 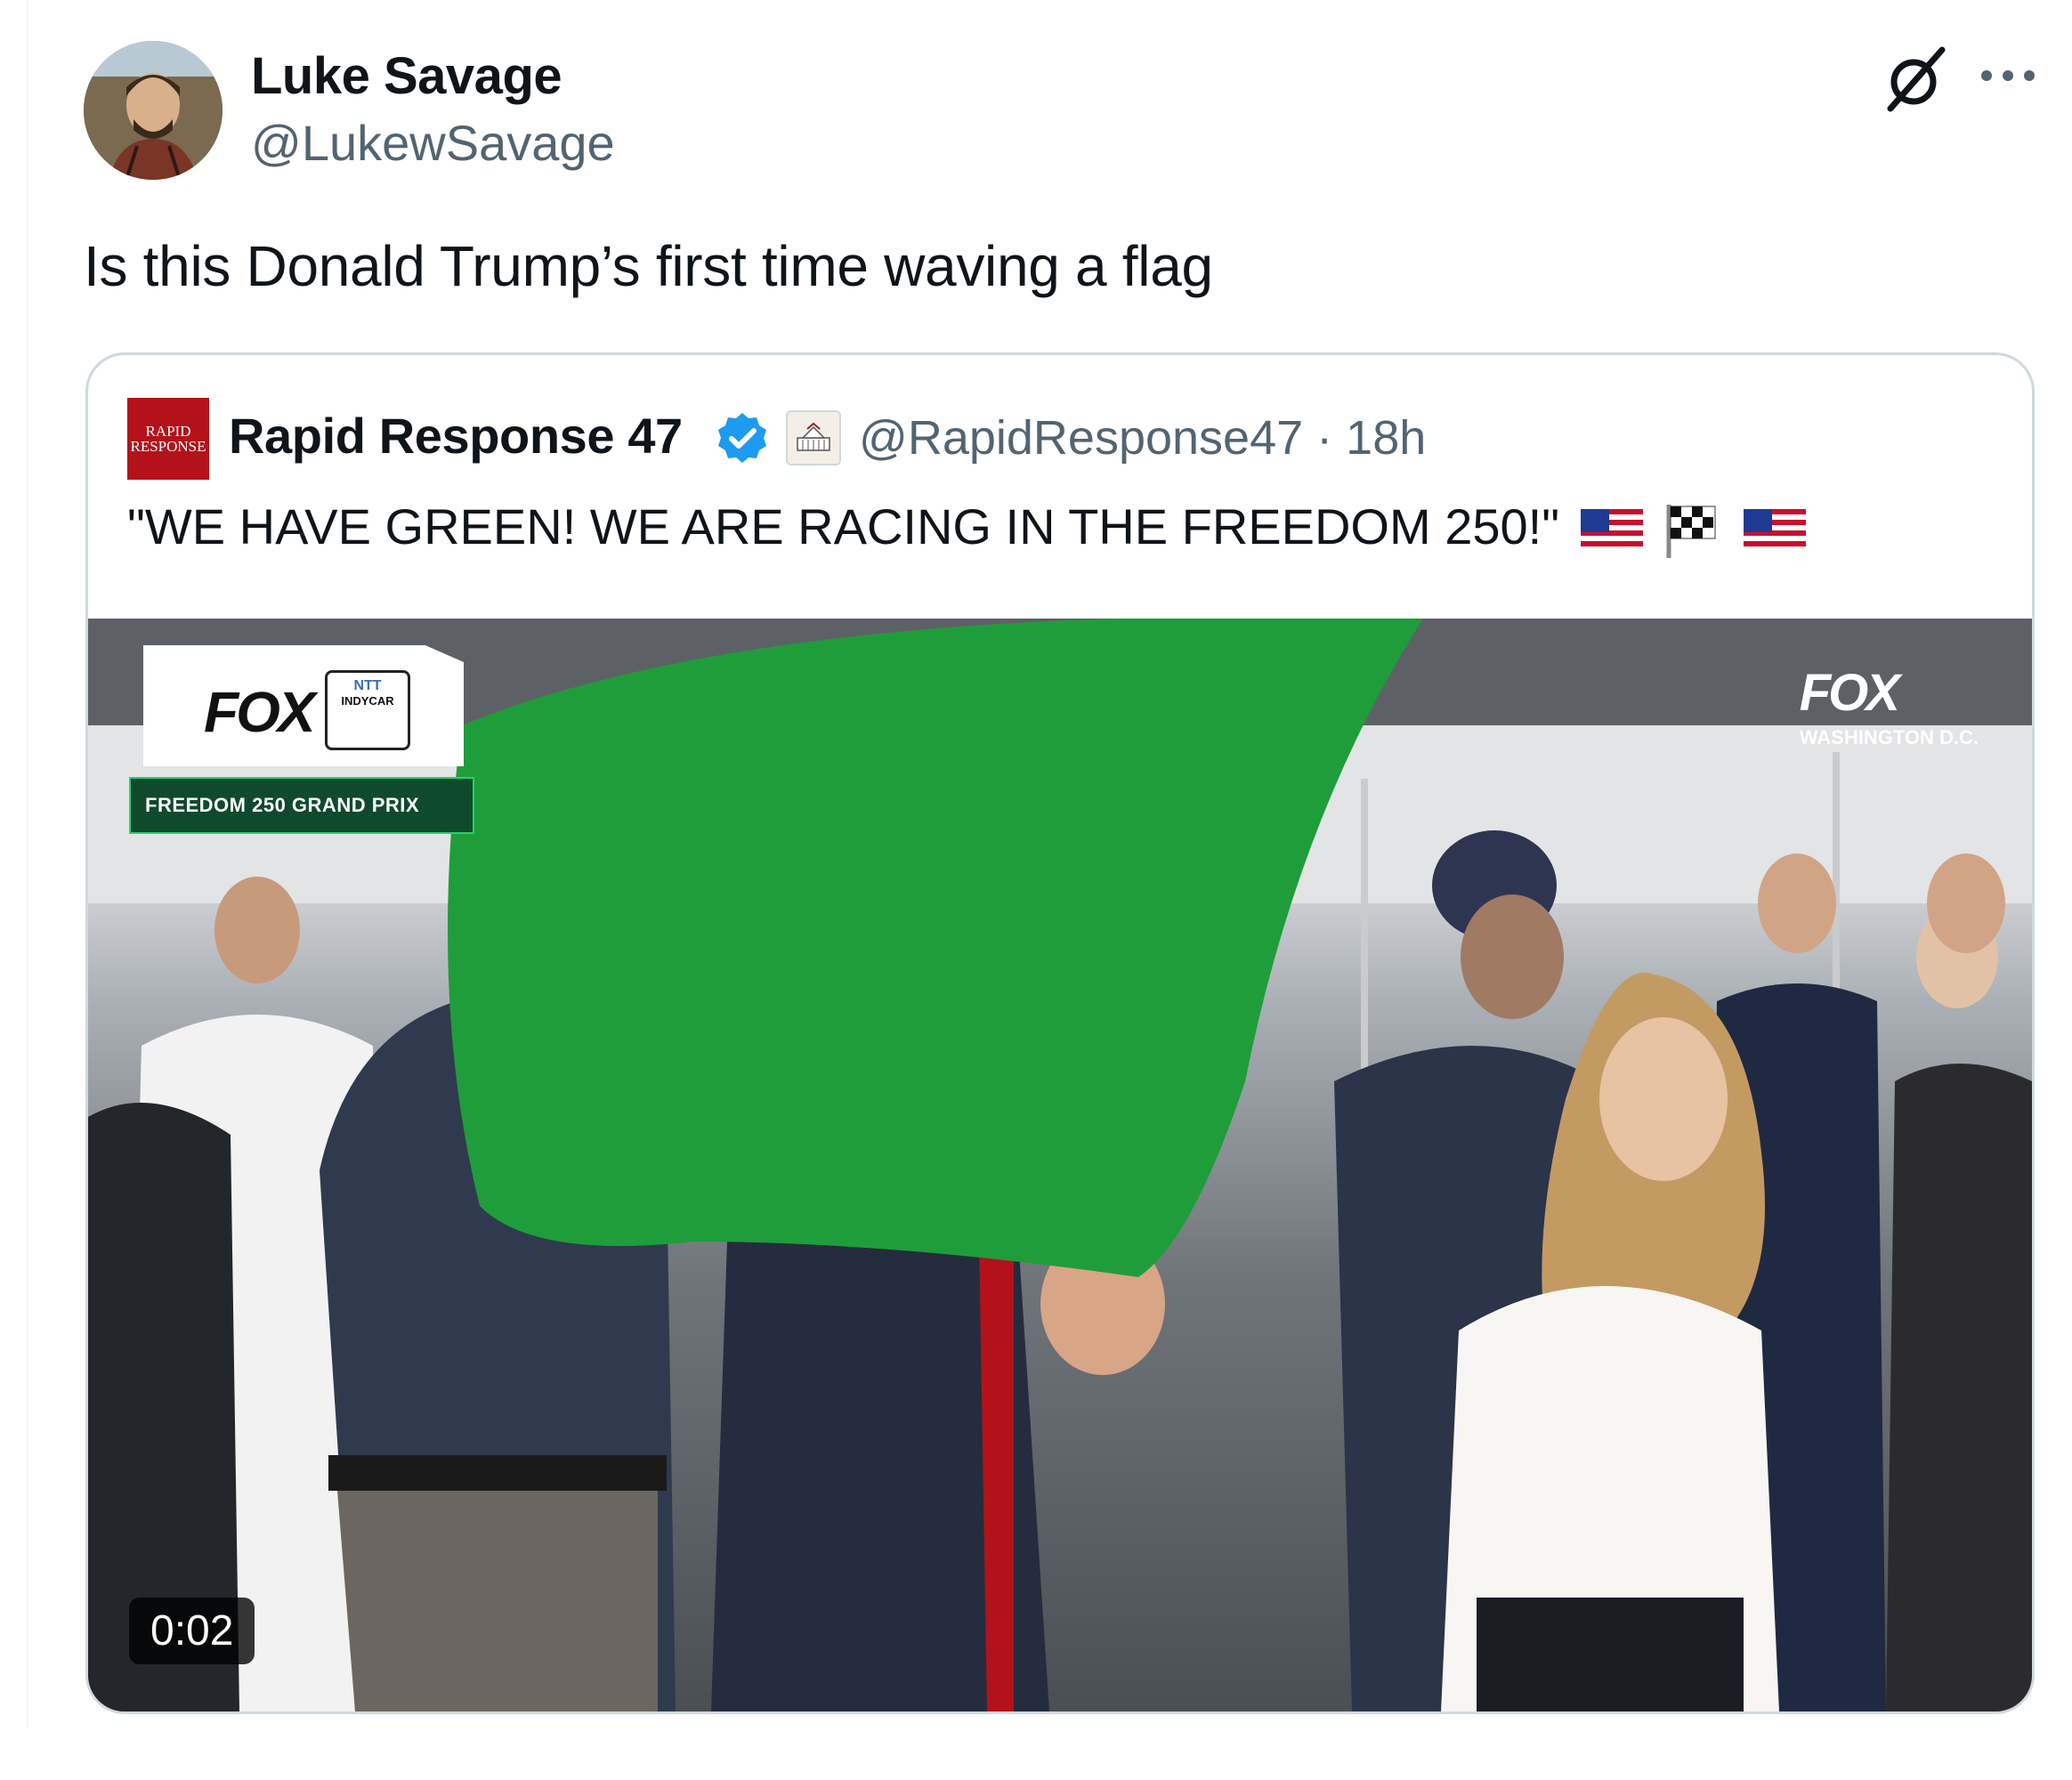 I want to click on video-duration: 0:02, so click(x=192, y=1631).